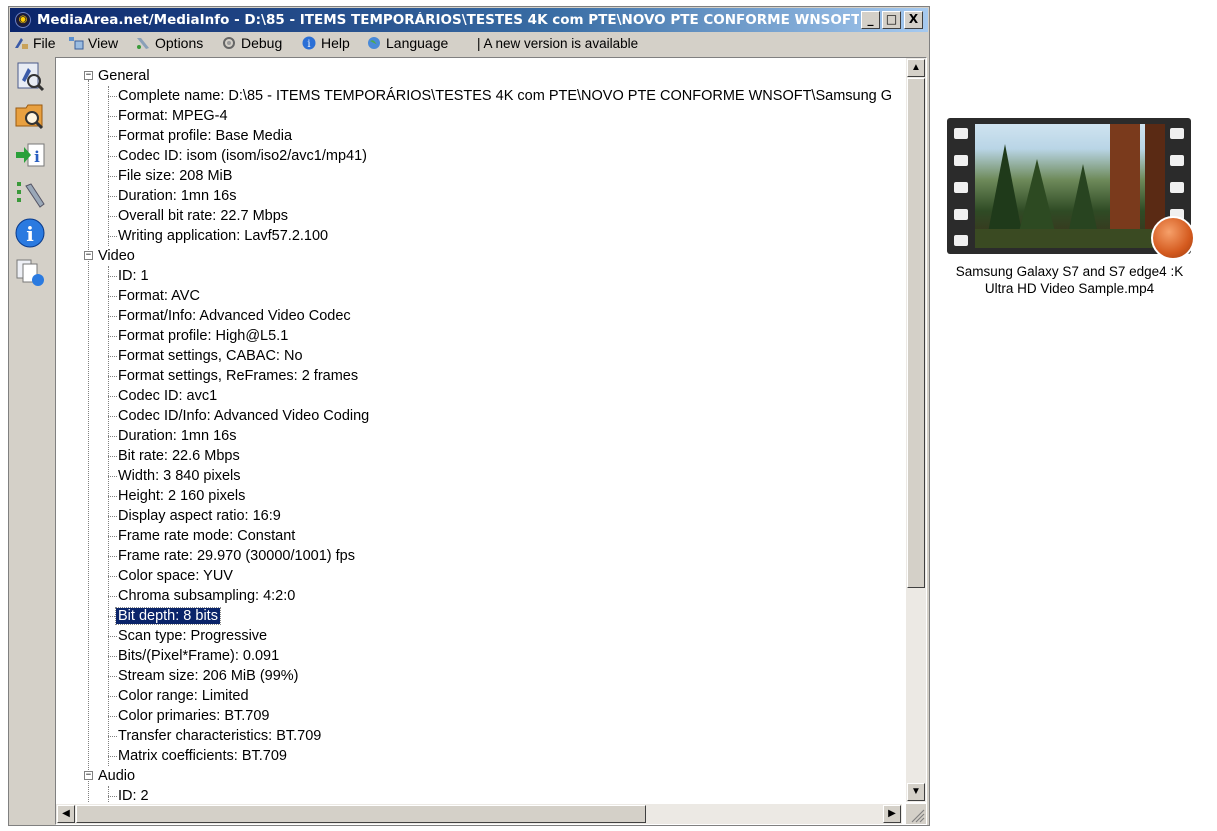 The width and height of the screenshot is (1217, 831). Describe the element at coordinates (173, 116) in the screenshot. I see `tree-item: Format: MPEG-4` at that location.